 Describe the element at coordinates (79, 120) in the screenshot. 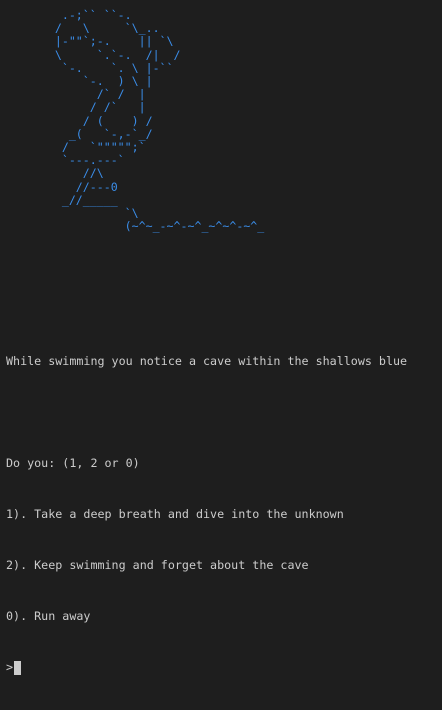

I see `ascii-art-line: / ( ) /` at that location.